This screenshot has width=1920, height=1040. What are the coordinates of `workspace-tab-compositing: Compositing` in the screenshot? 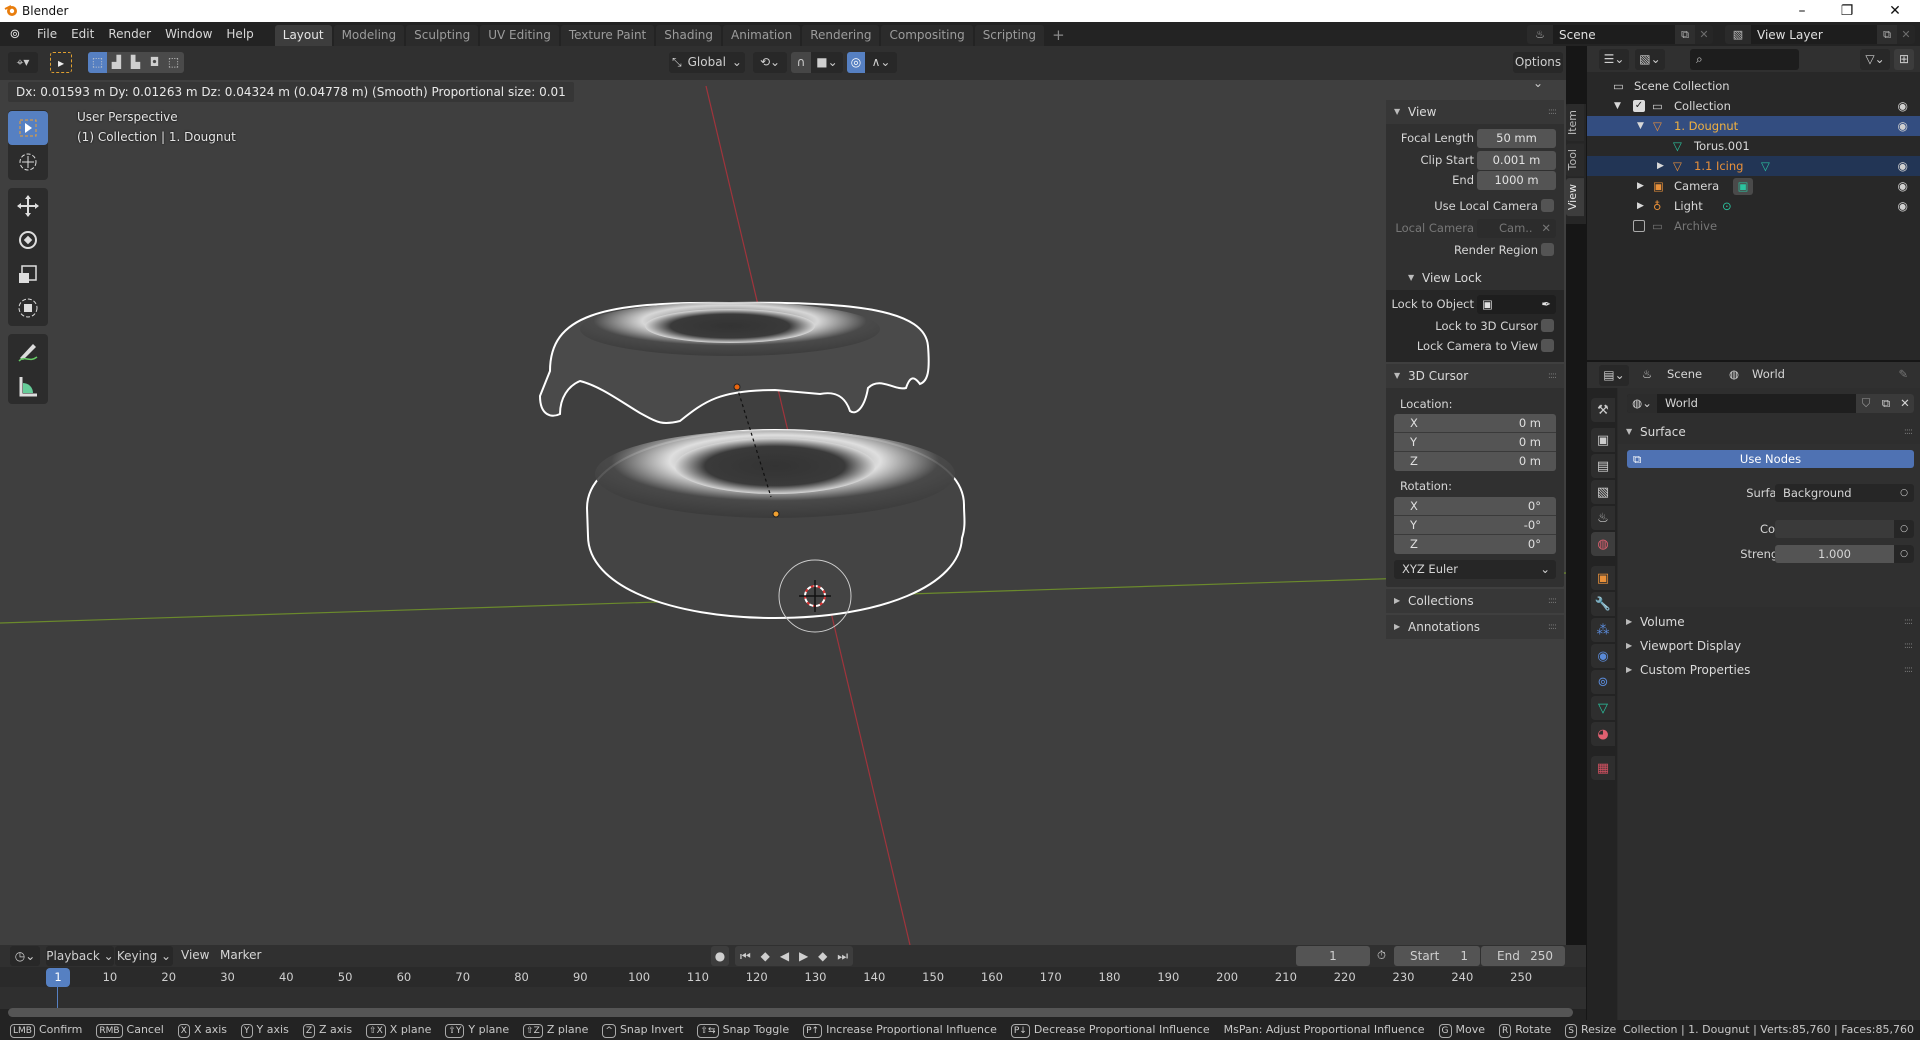 It's located at (927, 35).